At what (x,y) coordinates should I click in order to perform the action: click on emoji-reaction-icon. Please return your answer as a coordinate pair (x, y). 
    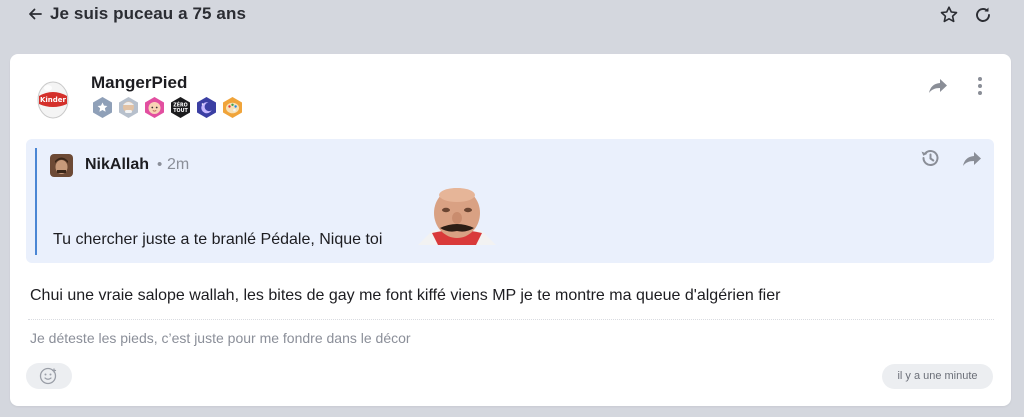
    Looking at the image, I should click on (48, 376).